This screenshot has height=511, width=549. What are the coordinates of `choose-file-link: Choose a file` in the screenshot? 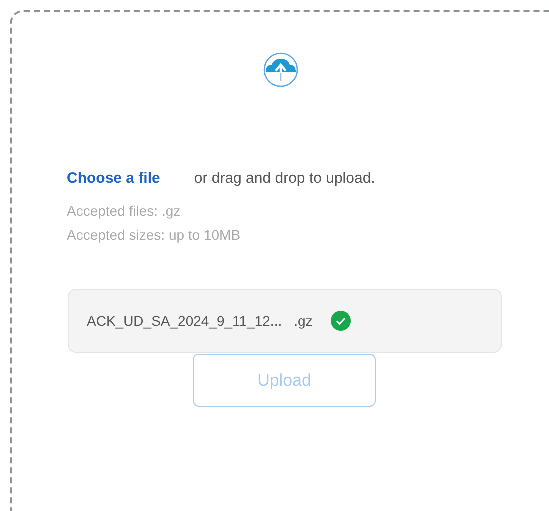 It's located at (113, 178).